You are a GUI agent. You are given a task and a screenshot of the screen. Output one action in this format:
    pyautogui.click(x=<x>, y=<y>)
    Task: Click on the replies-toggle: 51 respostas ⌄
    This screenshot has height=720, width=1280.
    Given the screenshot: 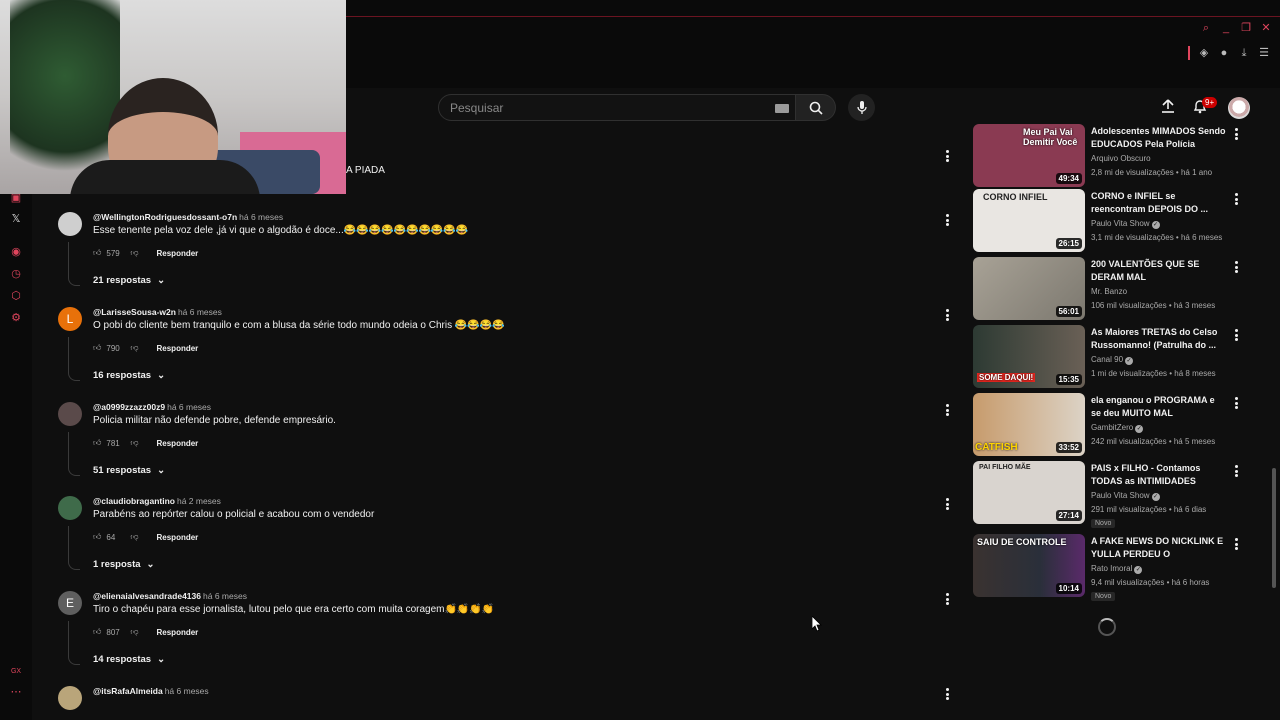 What is the action you would take?
    pyautogui.click(x=129, y=470)
    